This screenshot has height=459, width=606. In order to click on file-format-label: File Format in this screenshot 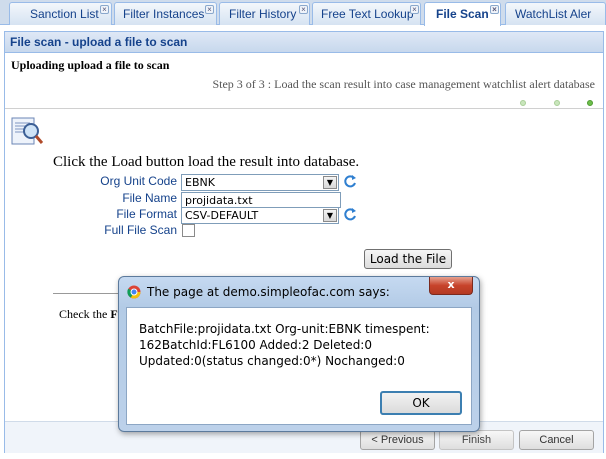, I will do `click(146, 214)`.